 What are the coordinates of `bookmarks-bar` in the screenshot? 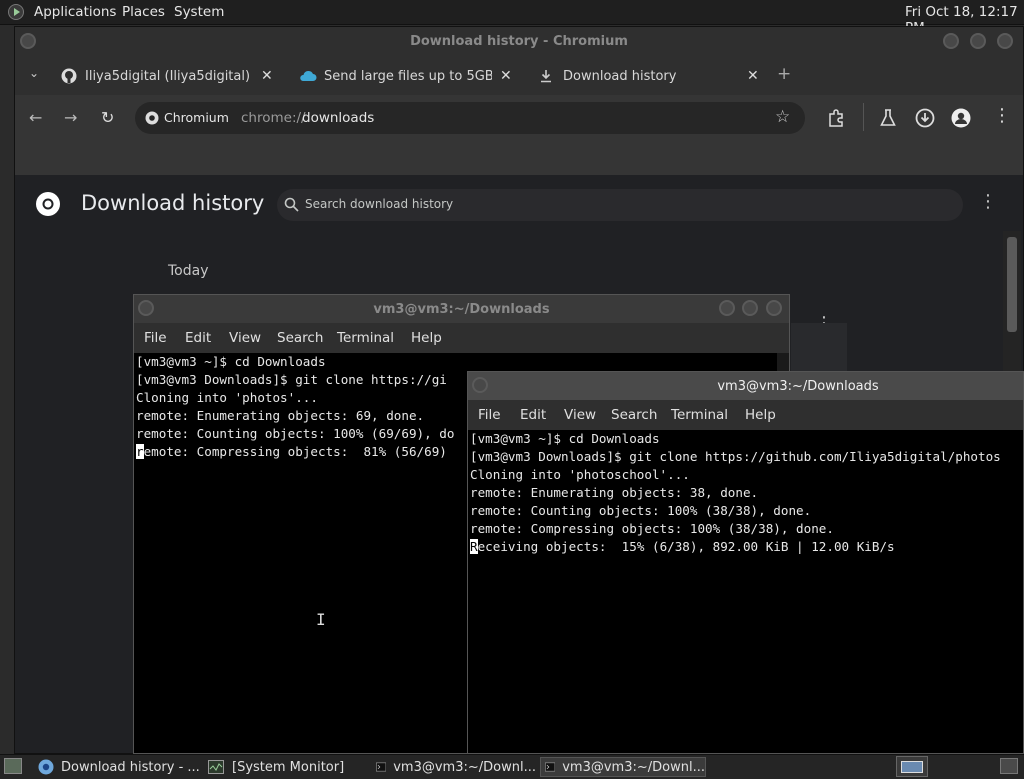 It's located at (519, 158).